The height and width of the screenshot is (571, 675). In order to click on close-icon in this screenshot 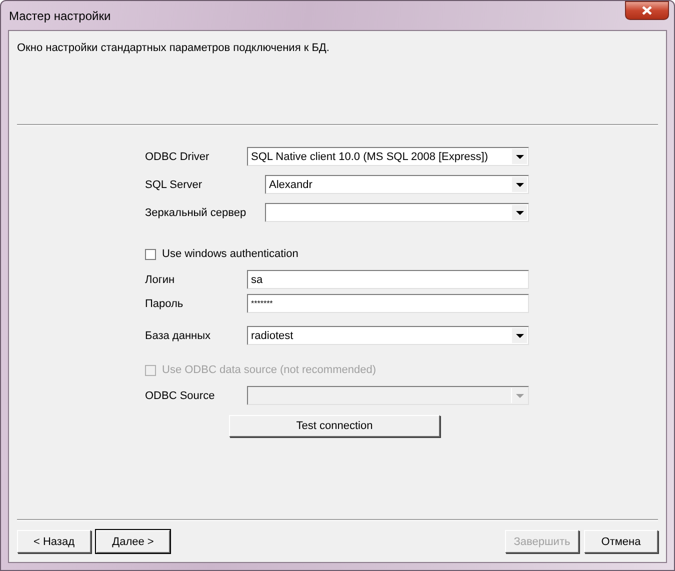, I will do `click(647, 10)`.